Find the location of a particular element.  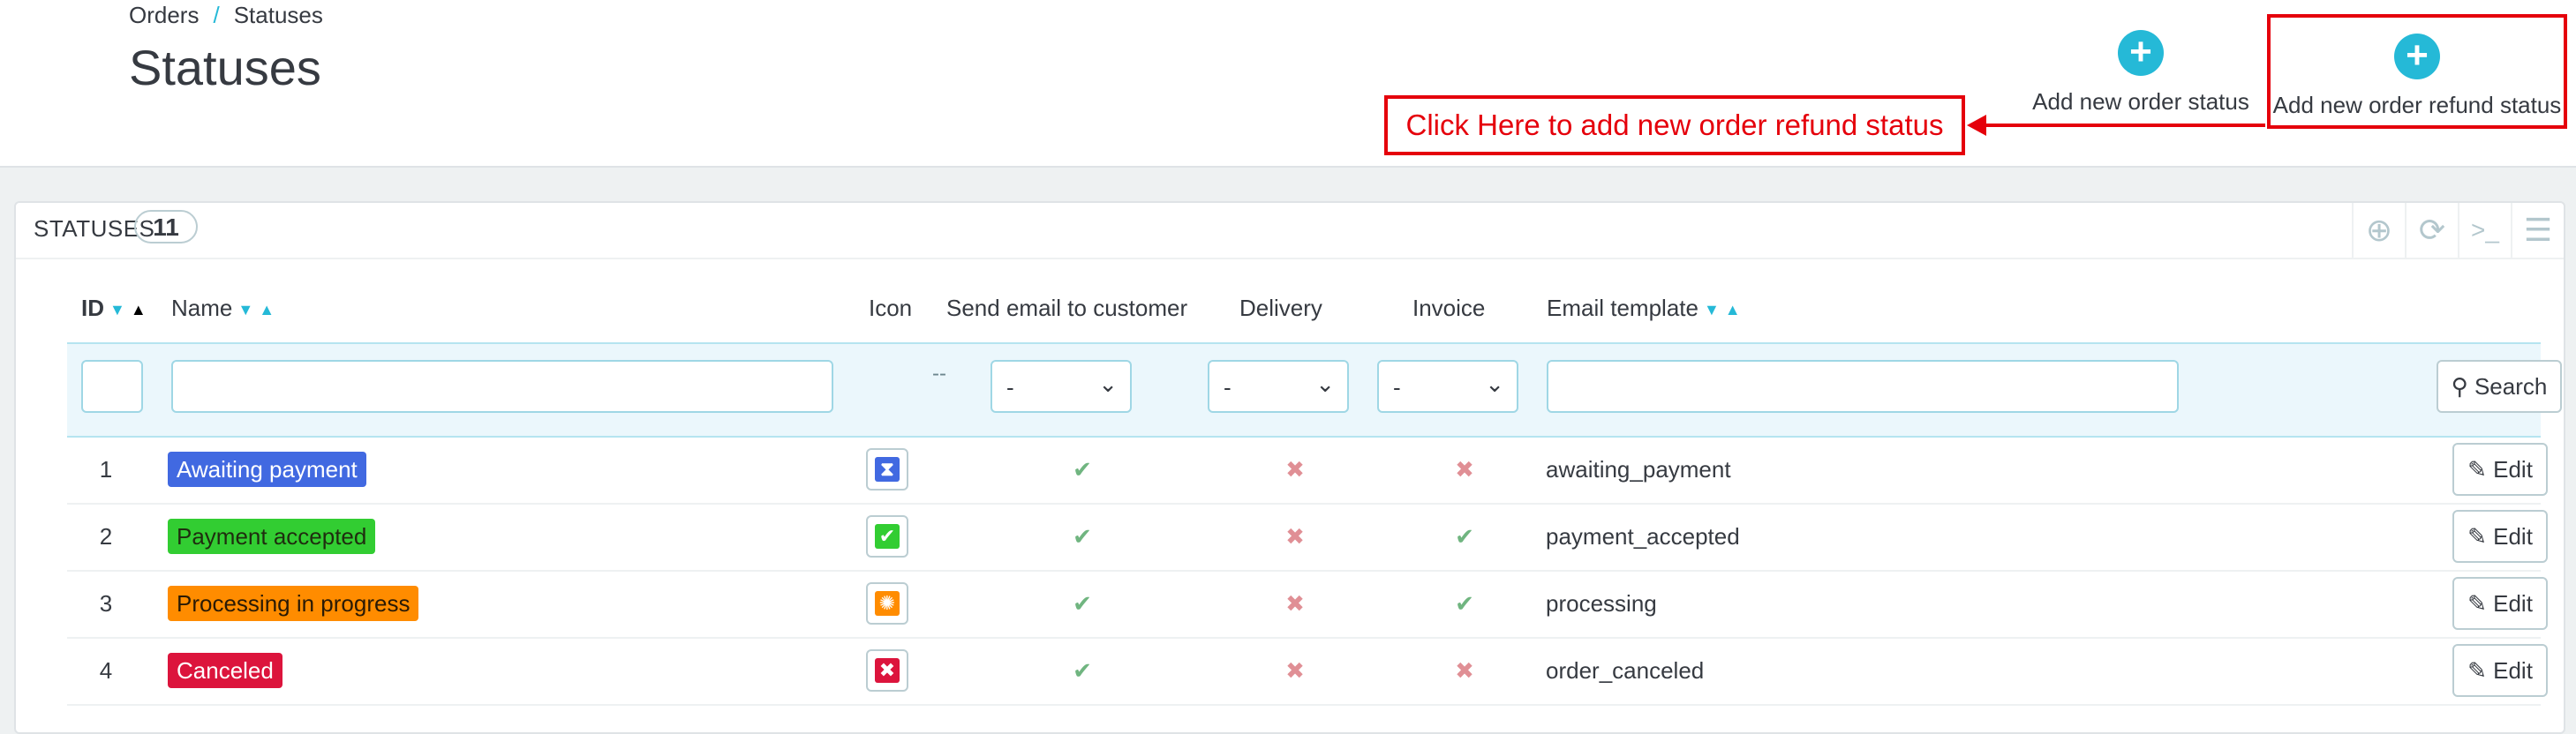

row-id: 1 is located at coordinates (106, 469).